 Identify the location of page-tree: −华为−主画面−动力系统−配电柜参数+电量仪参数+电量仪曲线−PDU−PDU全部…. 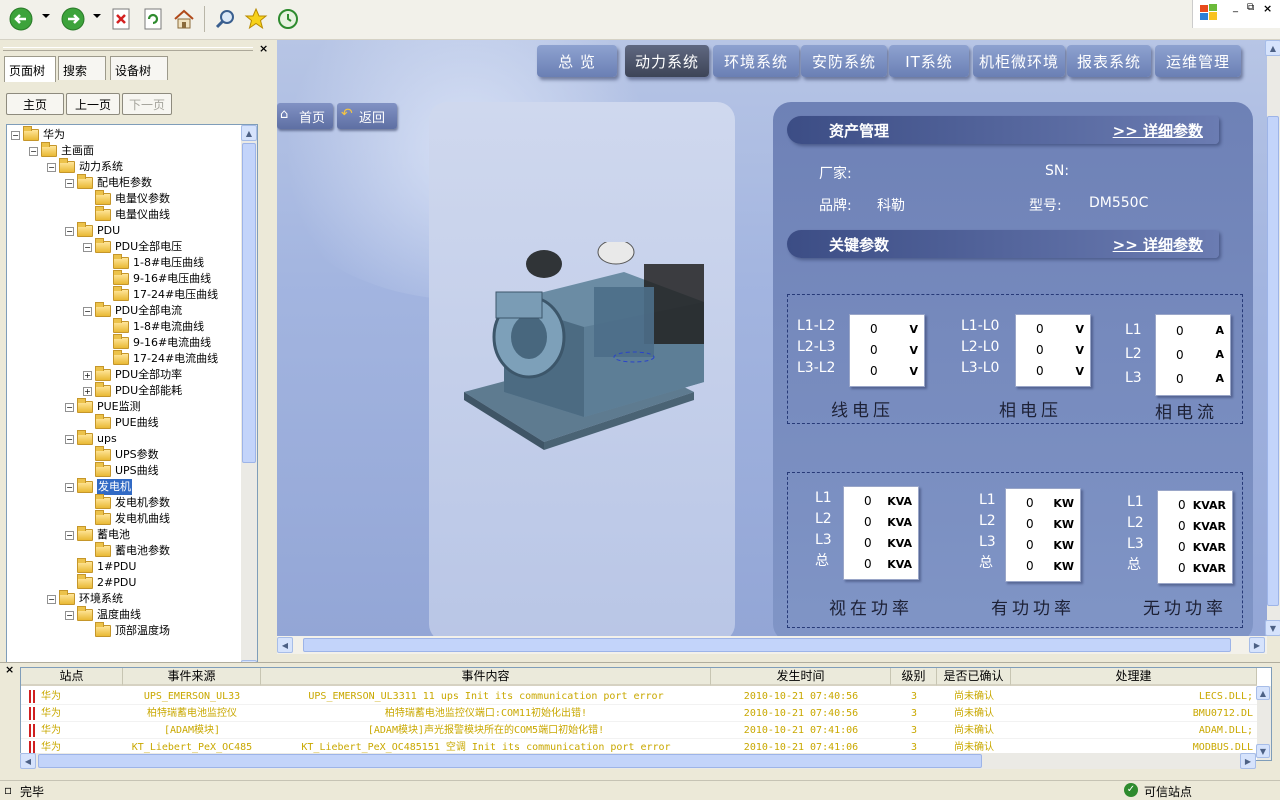
(132, 401).